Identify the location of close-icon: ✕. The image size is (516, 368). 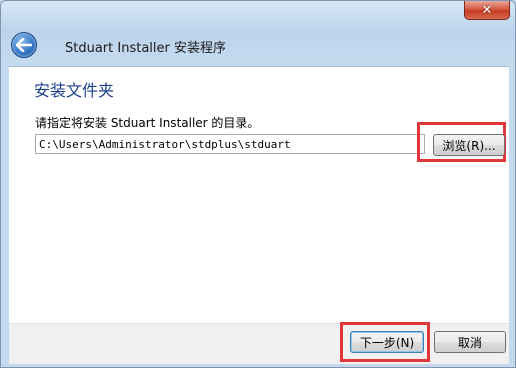
(487, 10).